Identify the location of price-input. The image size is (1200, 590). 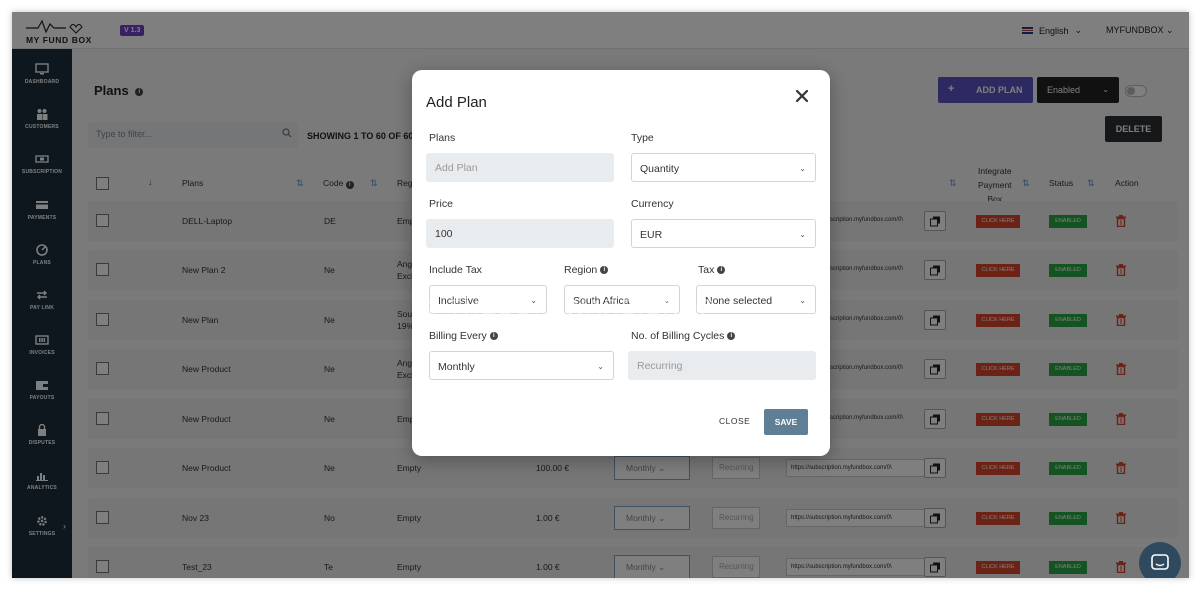
(520, 233).